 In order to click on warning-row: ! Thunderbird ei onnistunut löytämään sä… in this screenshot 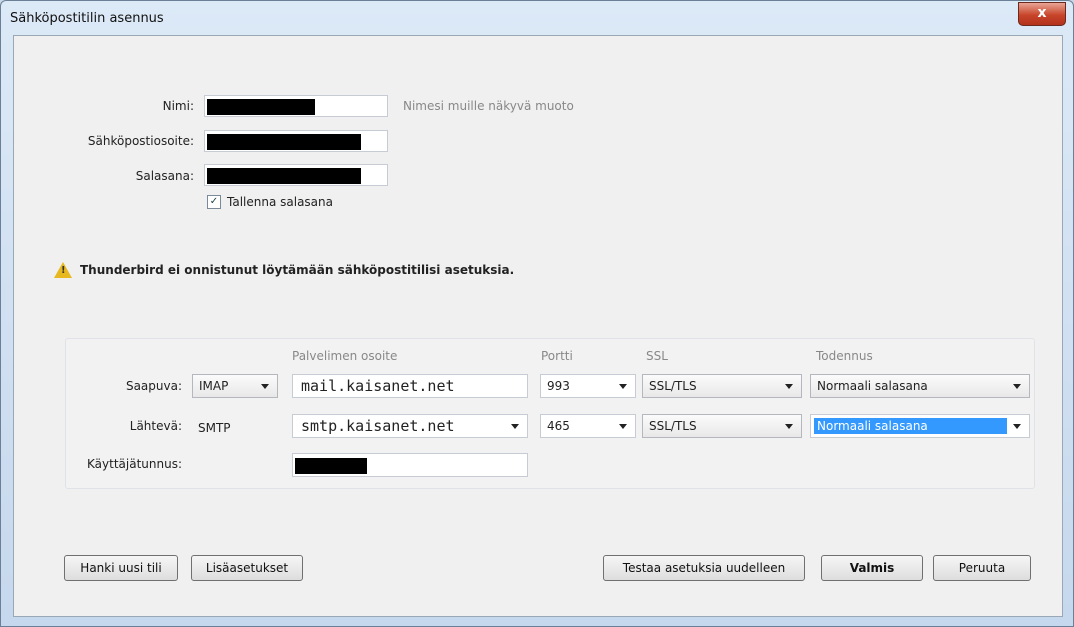, I will do `click(284, 270)`.